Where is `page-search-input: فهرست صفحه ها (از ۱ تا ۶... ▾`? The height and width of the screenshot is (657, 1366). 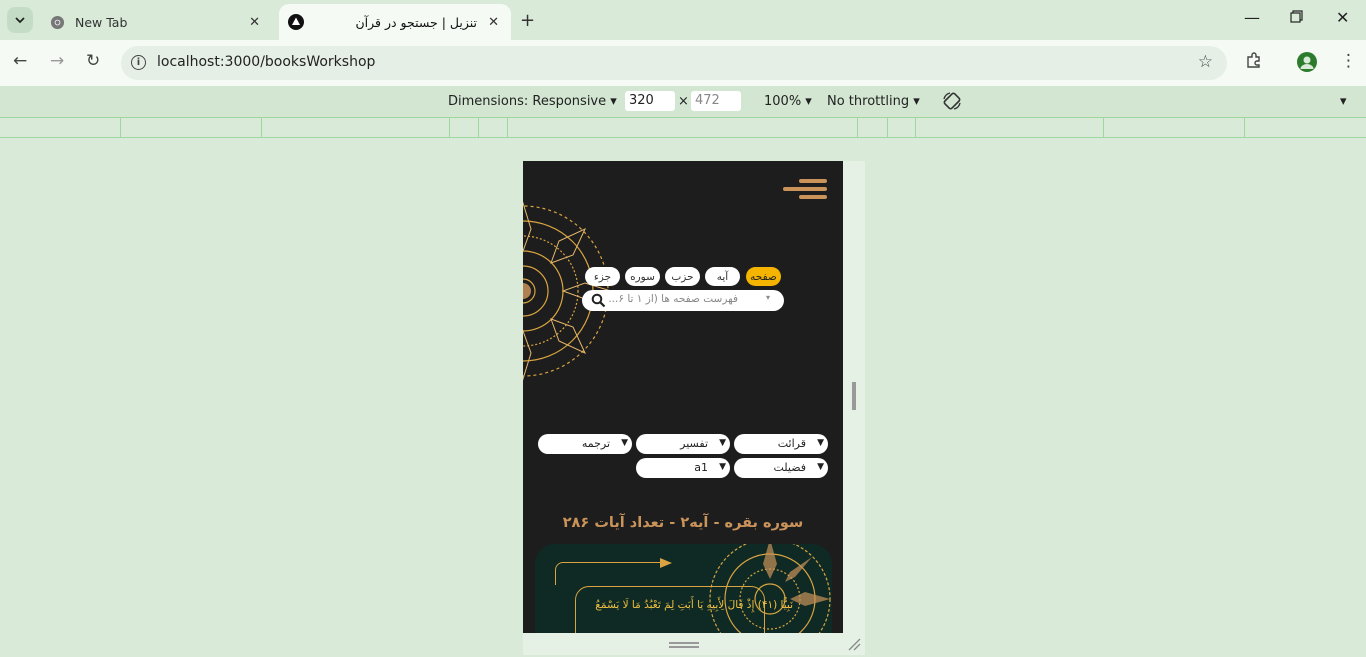 page-search-input: فهرست صفحه ها (از ۱ تا ۶... ▾ is located at coordinates (683, 300).